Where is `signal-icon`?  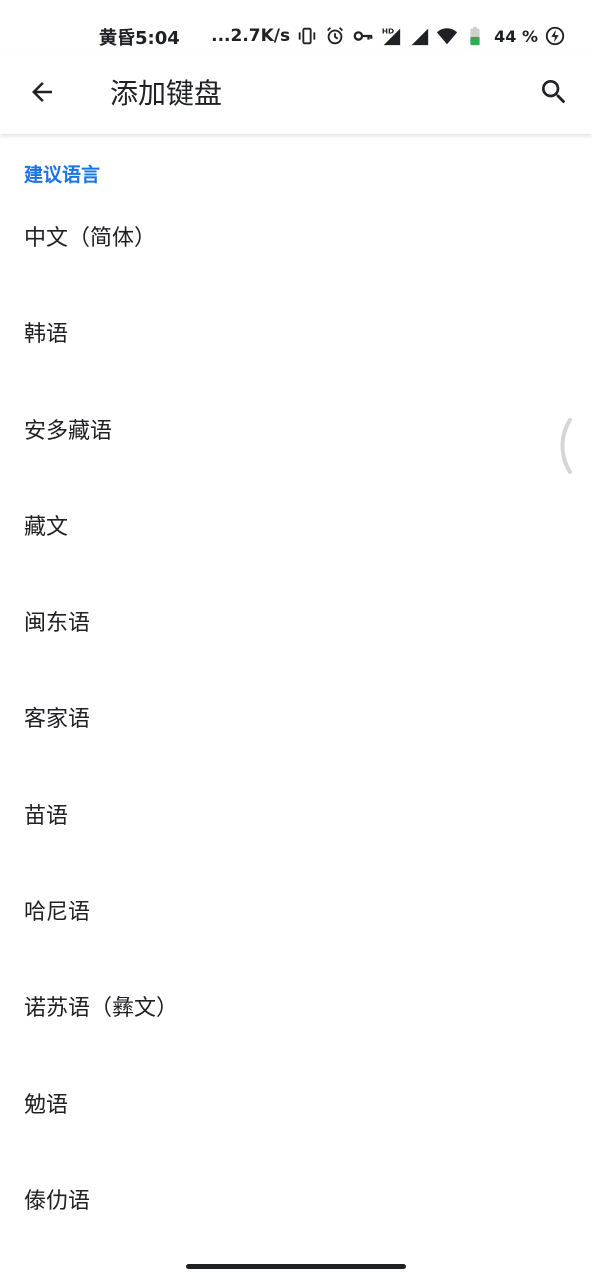 signal-icon is located at coordinates (420, 37).